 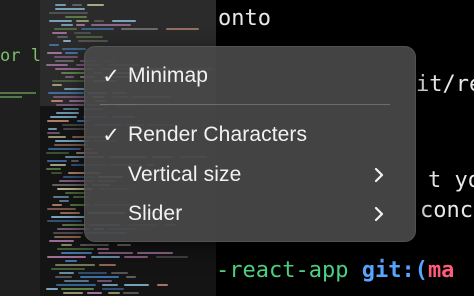 I want to click on editor-pane: or l, so click(x=20, y=148).